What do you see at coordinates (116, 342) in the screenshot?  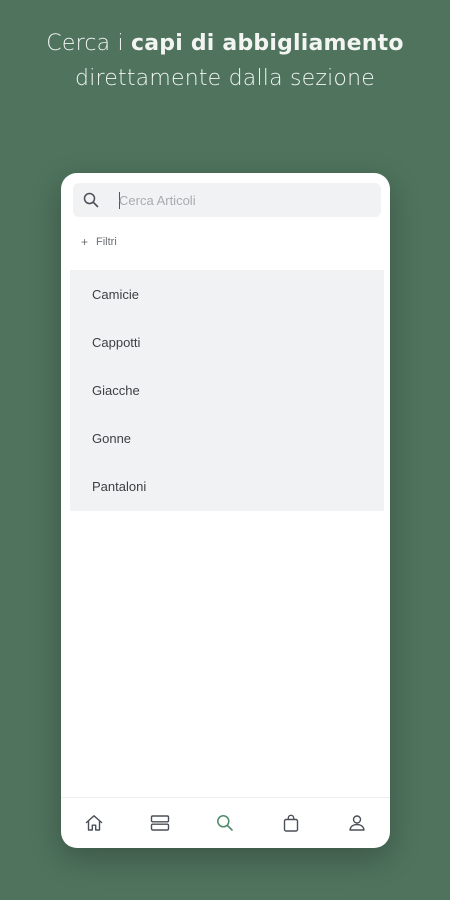 I see `list-item-label: Cappotti` at bounding box center [116, 342].